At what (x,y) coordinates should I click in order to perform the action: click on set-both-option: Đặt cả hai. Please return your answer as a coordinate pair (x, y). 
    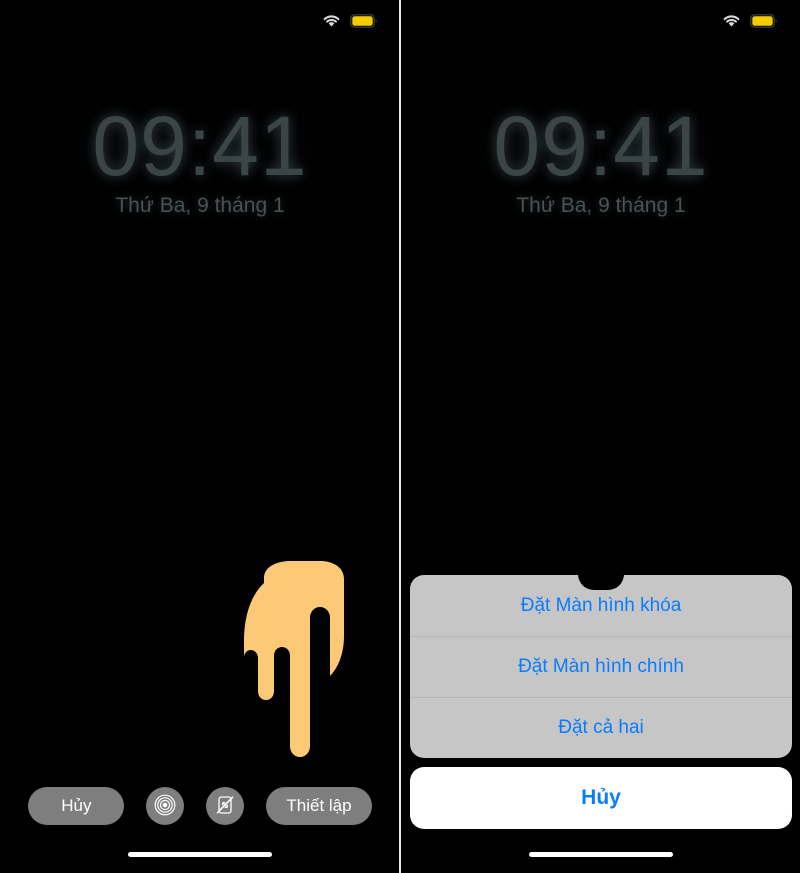
    Looking at the image, I should click on (601, 727).